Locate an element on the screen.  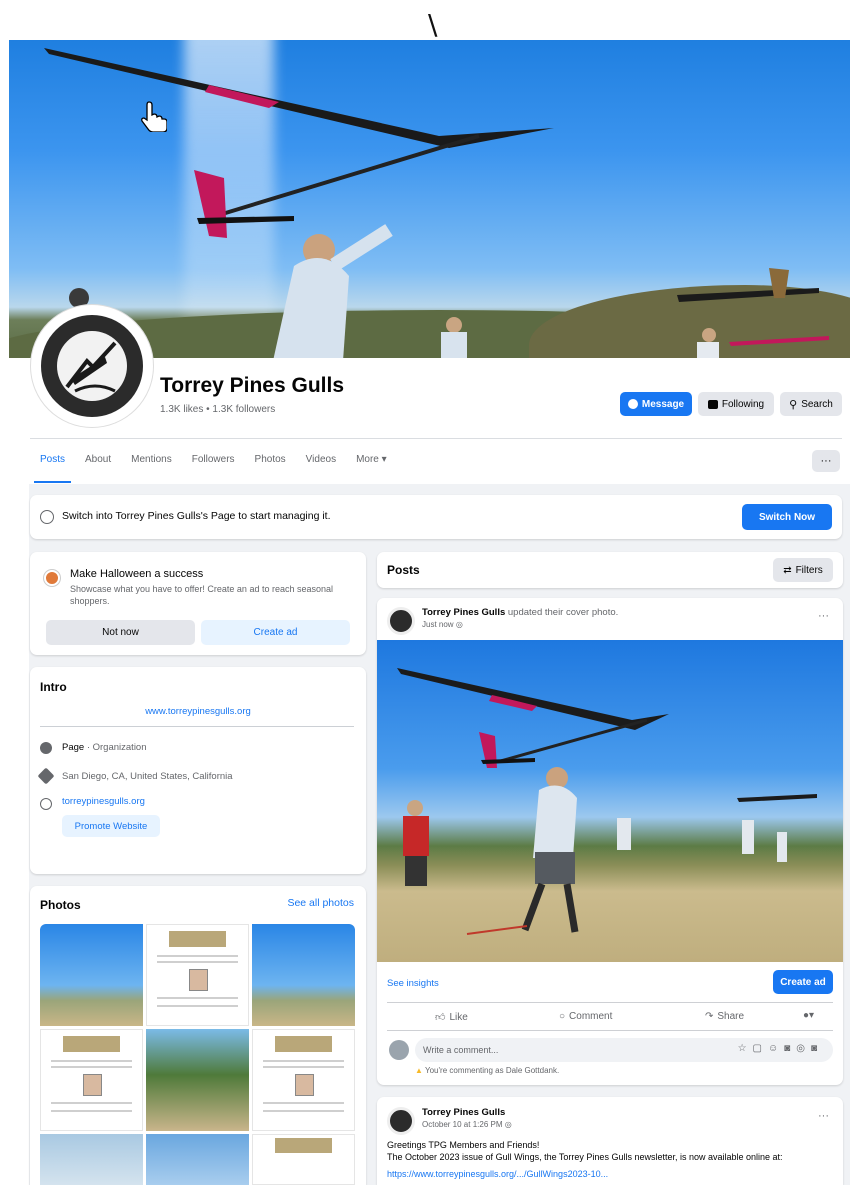
photos-card: Photos See all photos is located at coordinates (198, 1035).